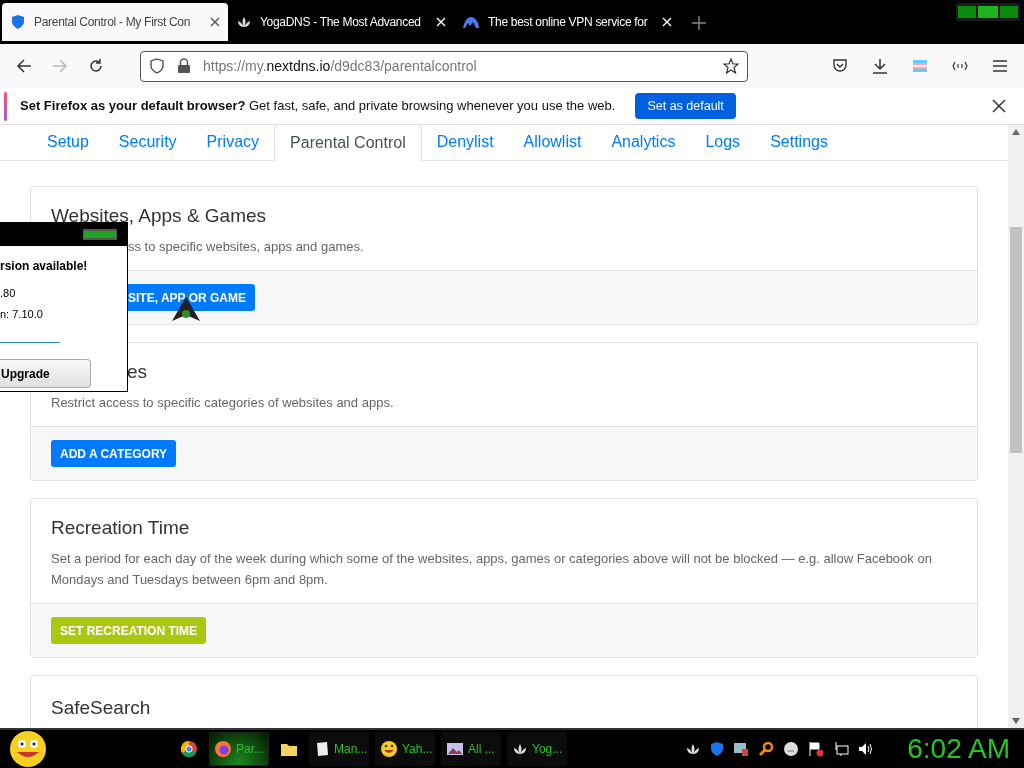  Describe the element at coordinates (318, 106) in the screenshot. I see `notification-text: Set Firefox as your default browser? Get fast, safe, and private browsing whenever you use the web.` at that location.